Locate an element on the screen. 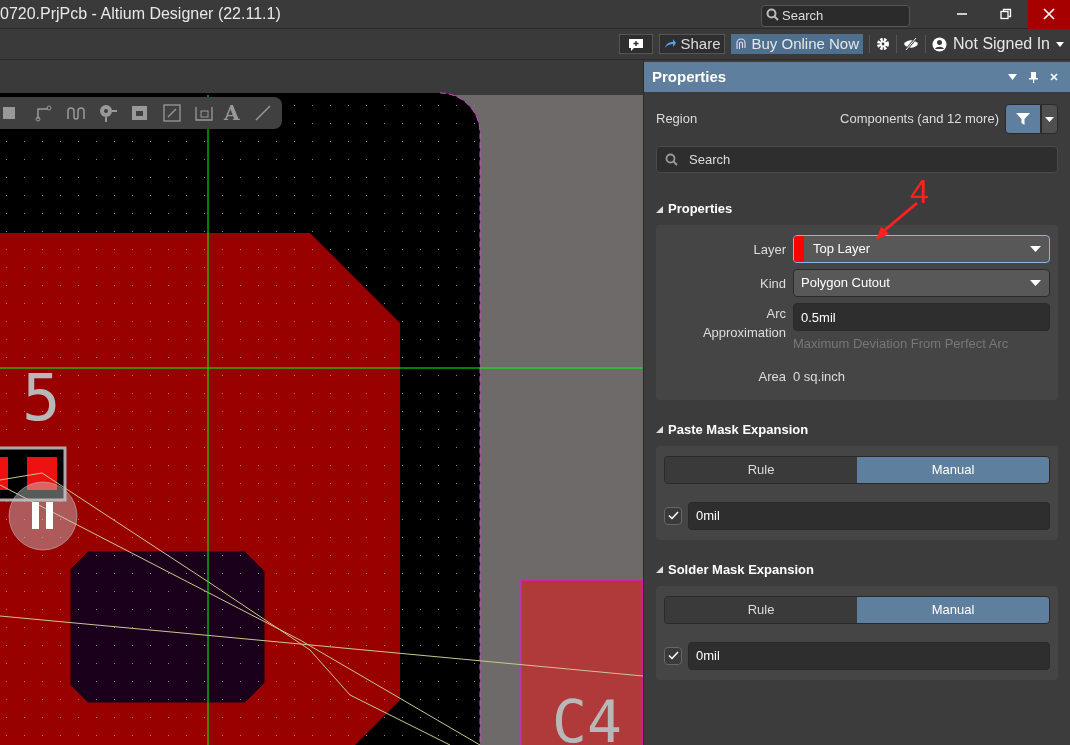 Image resolution: width=1070 pixels, height=745 pixels. field-label: Arc Approximation is located at coordinates (743, 323).